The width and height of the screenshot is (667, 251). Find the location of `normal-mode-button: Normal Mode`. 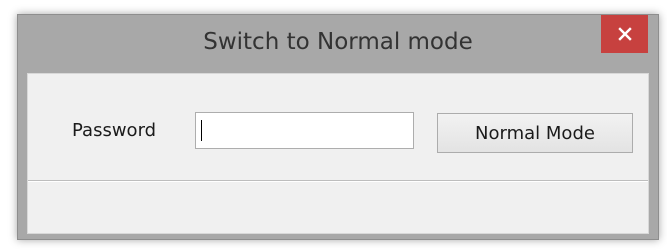

normal-mode-button: Normal Mode is located at coordinates (535, 133).